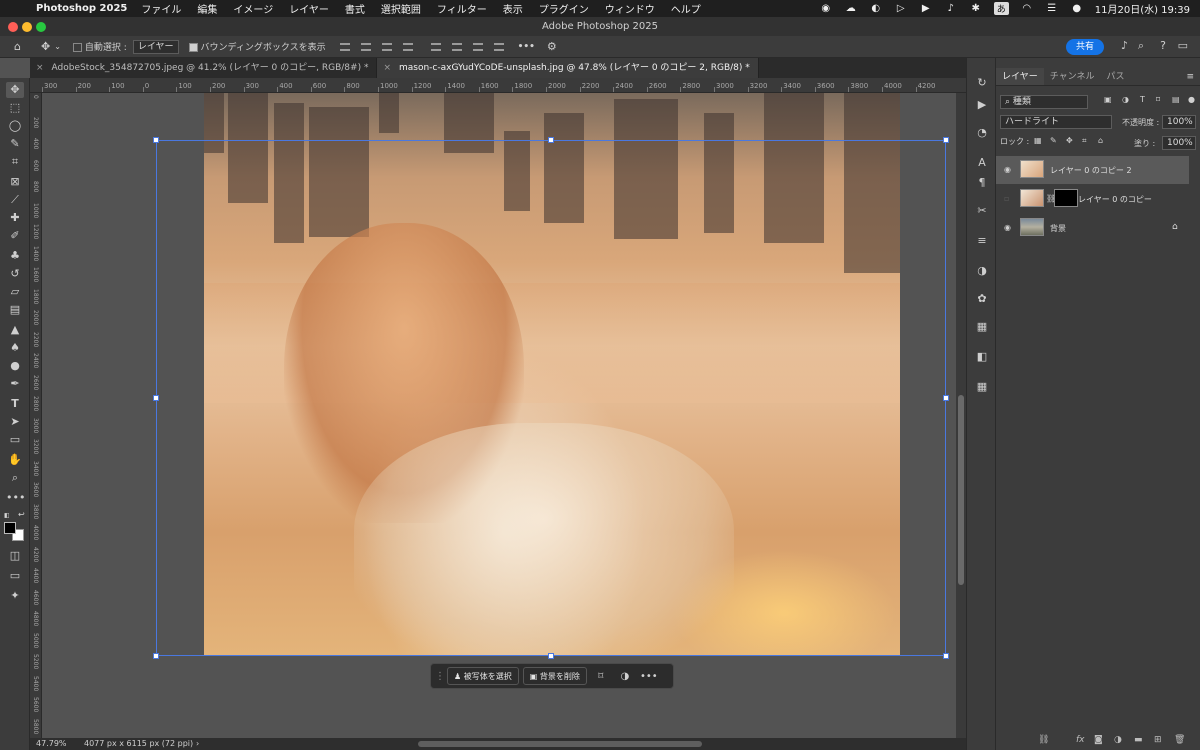  I want to click on brush-tool-icon: ✐, so click(15, 236).